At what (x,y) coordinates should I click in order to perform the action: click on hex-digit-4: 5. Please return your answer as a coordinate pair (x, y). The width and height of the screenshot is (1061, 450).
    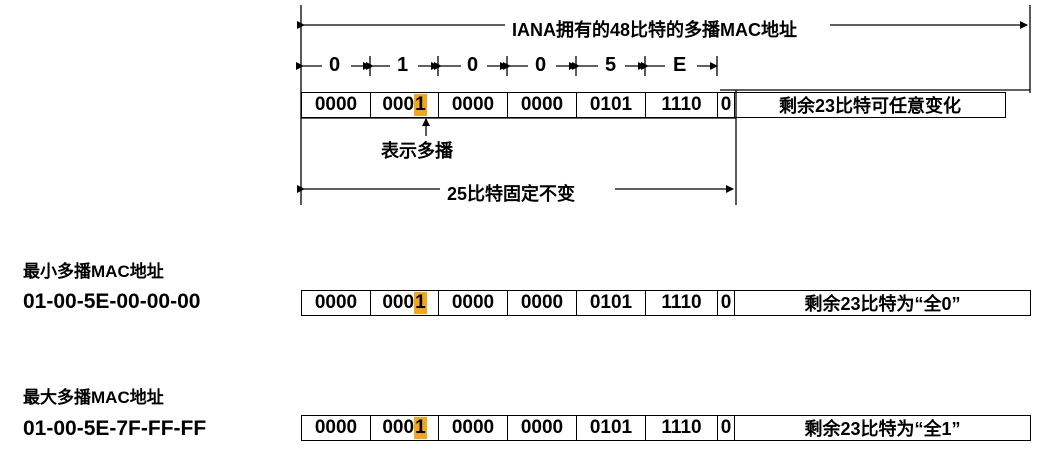
    Looking at the image, I should click on (611, 65).